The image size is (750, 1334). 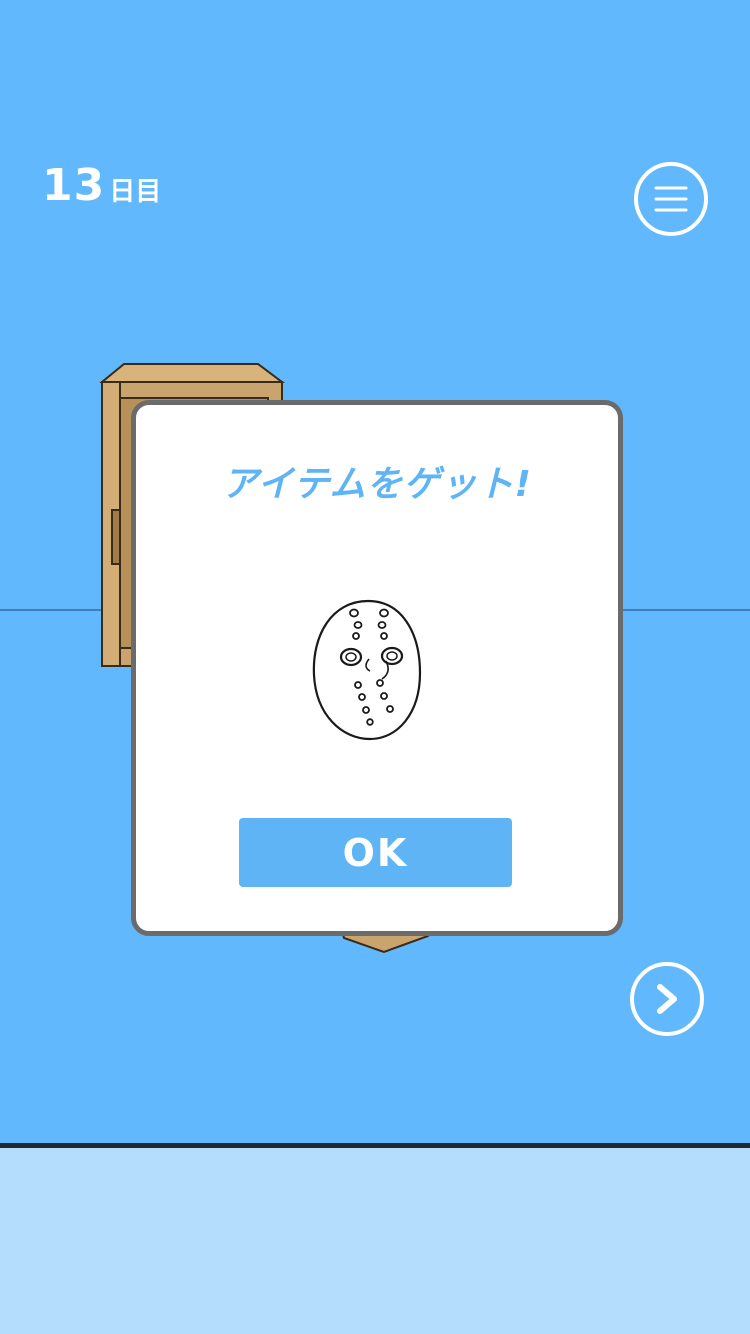 I want to click on dialog-title: アイテムをゲット!, so click(x=377, y=484).